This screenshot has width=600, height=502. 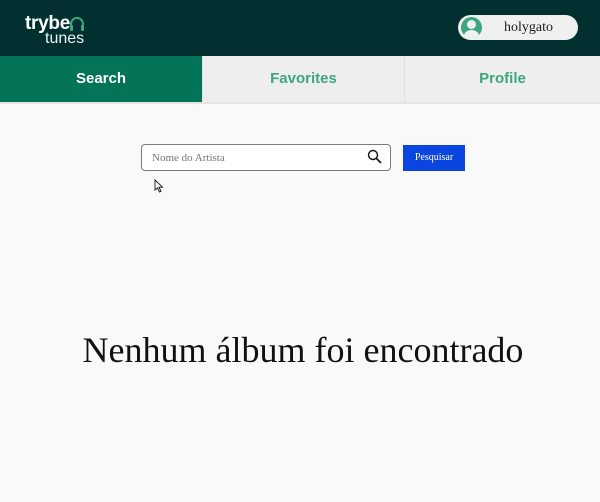 What do you see at coordinates (253, 157) in the screenshot?
I see `artist-search-input` at bounding box center [253, 157].